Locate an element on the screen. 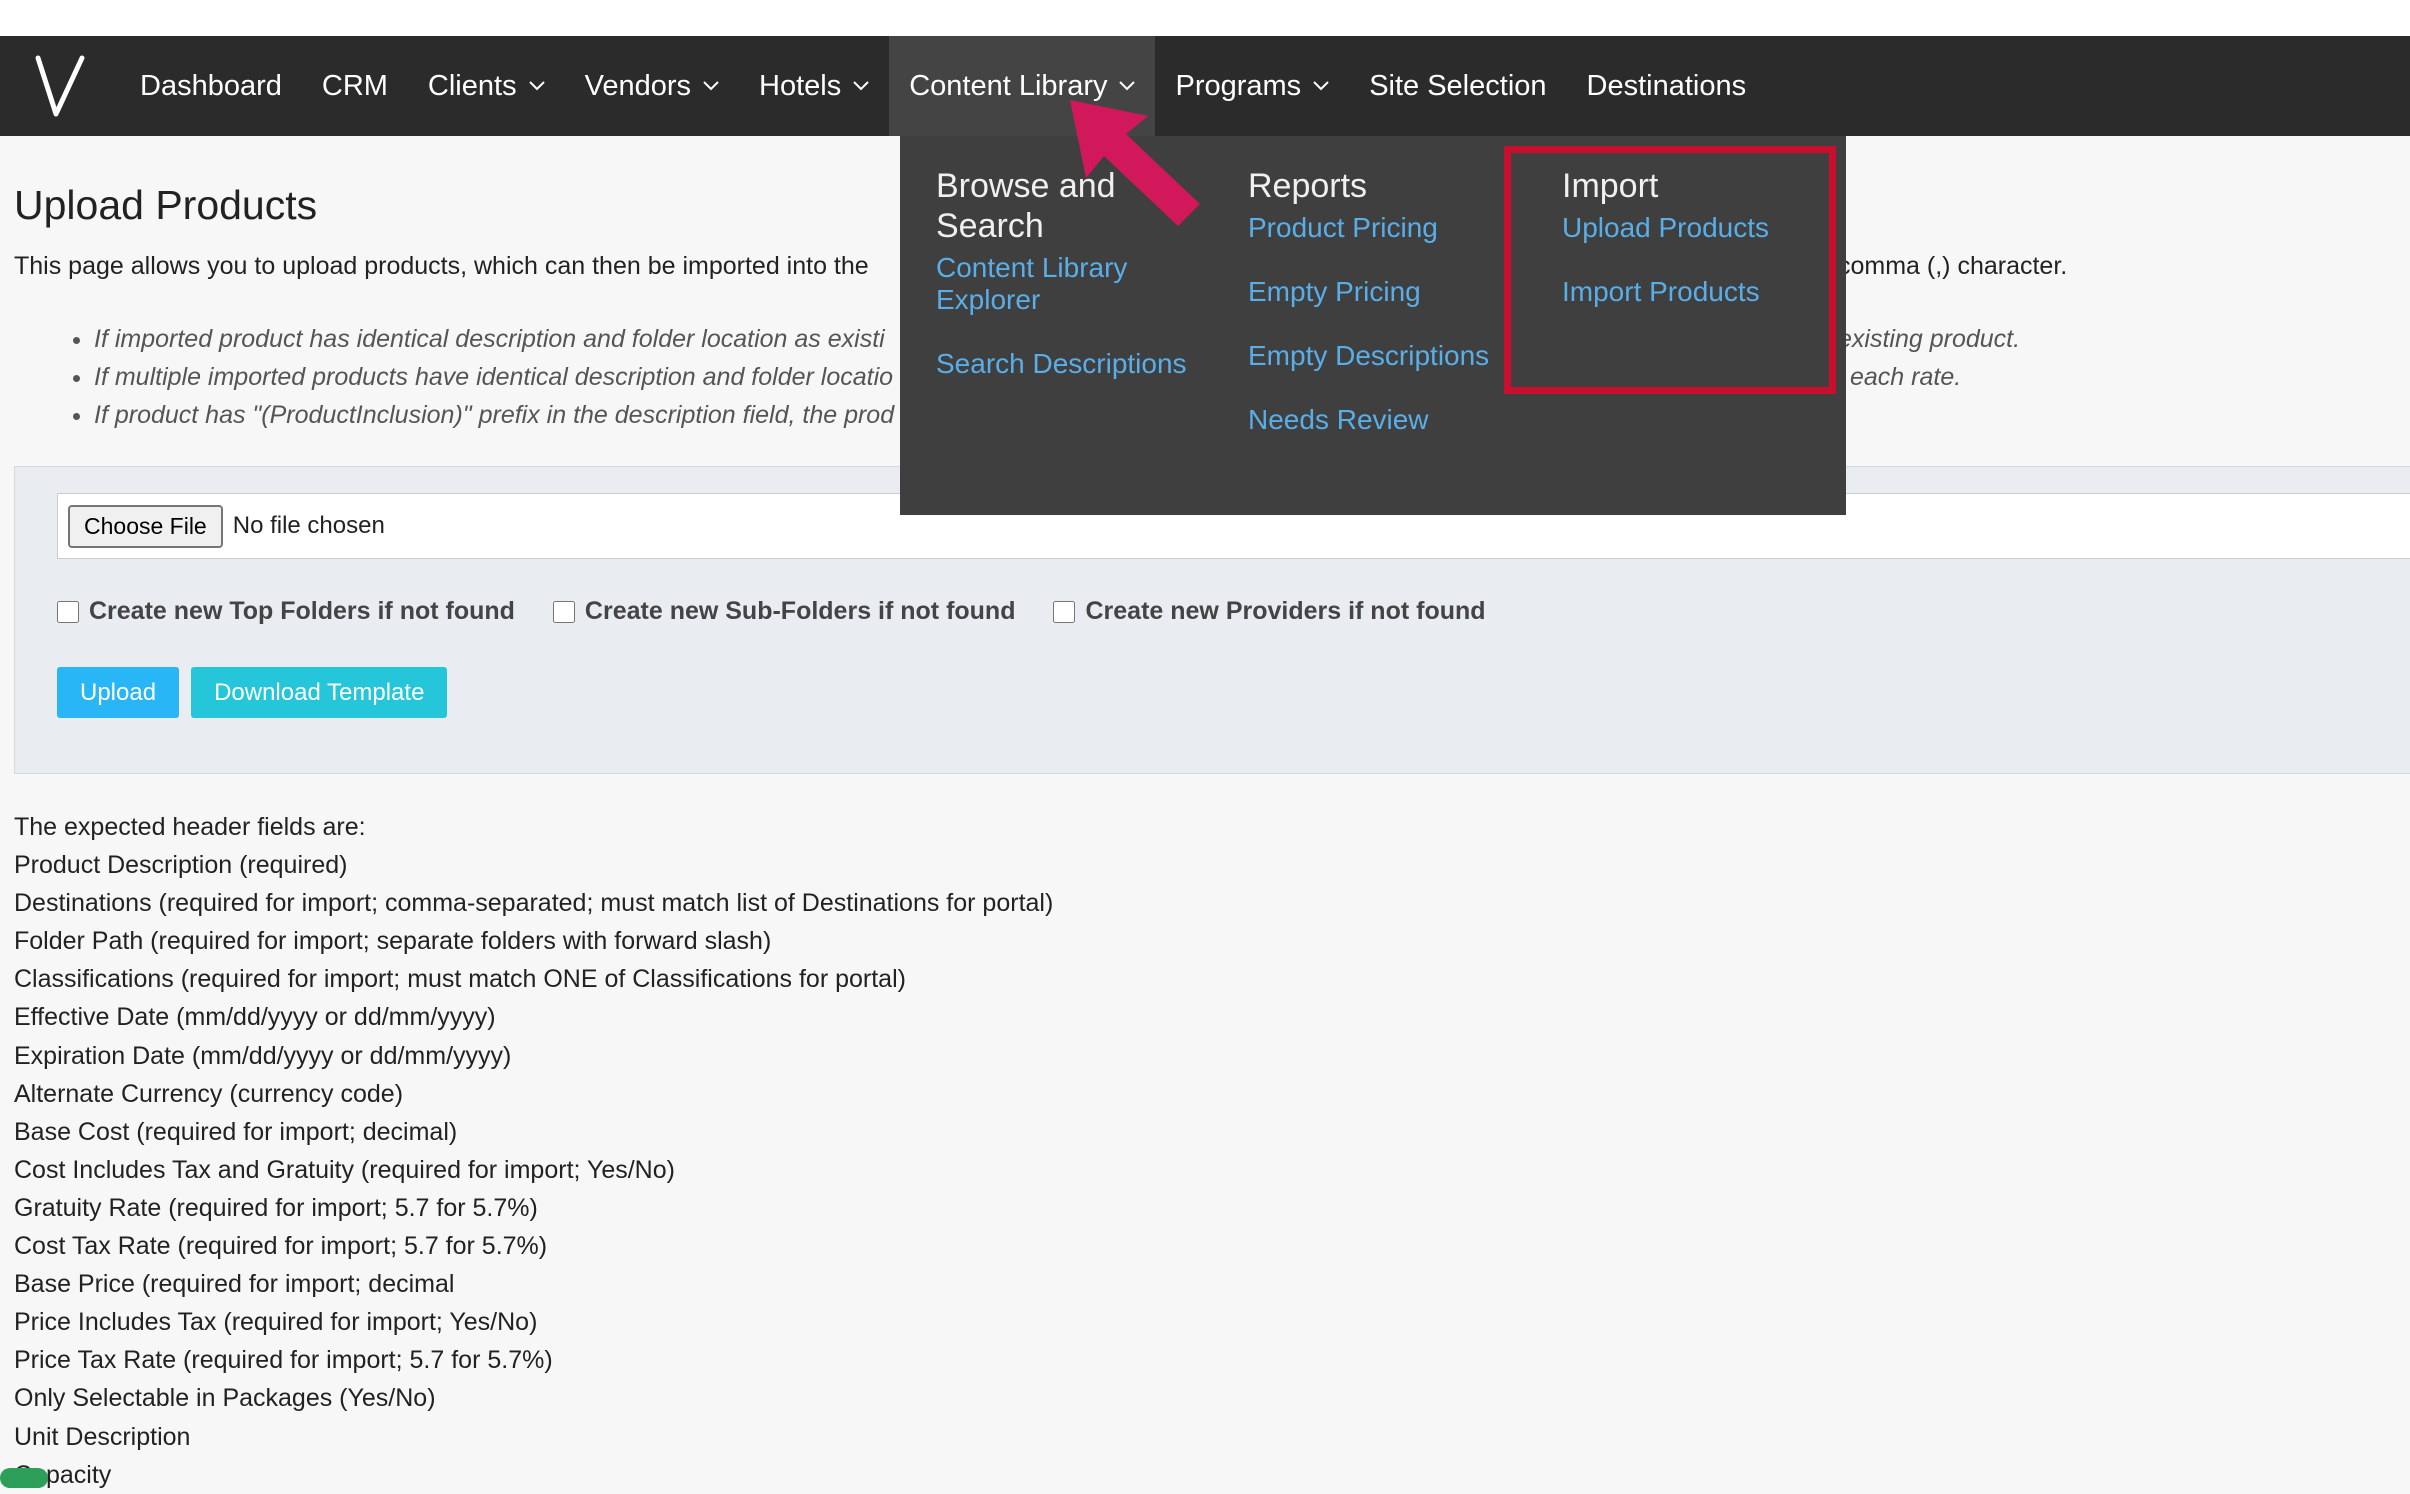 Image resolution: width=2410 pixels, height=1494 pixels. nav-label: CRM is located at coordinates (354, 85).